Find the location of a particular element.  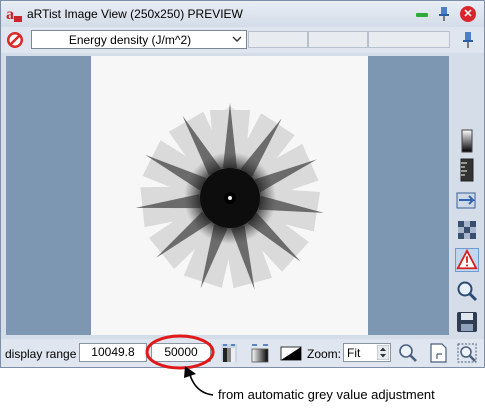

side-toolbar is located at coordinates (467, 234).